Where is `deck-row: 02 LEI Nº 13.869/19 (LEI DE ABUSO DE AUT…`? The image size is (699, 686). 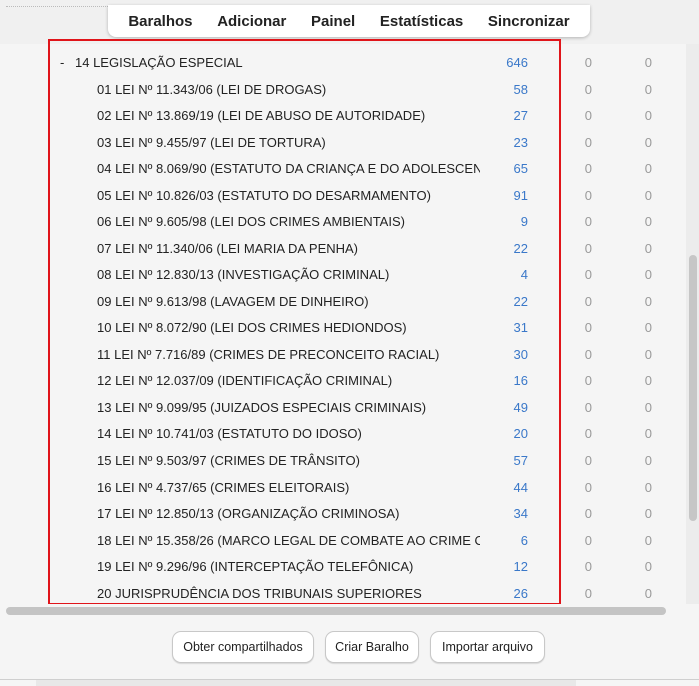 deck-row: 02 LEI Nº 13.869/19 (LEI DE ABUSO DE AUT… is located at coordinates (343, 116).